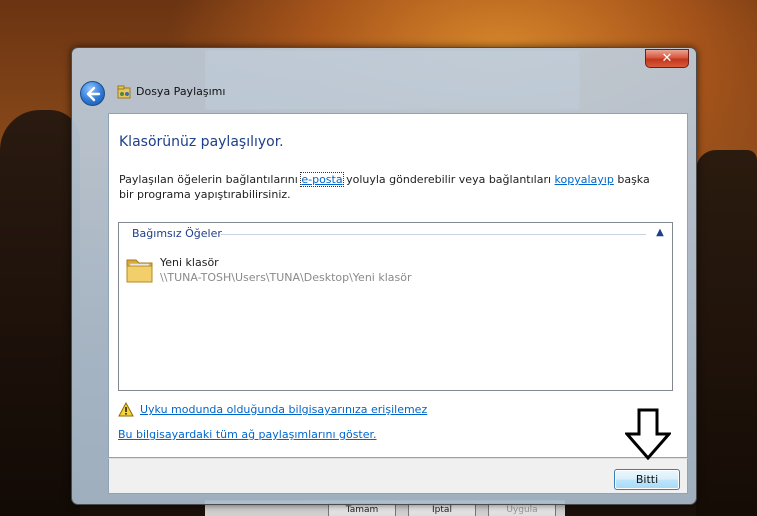 The image size is (757, 516). I want to click on group-header: Bağımsız Öğeler, so click(177, 233).